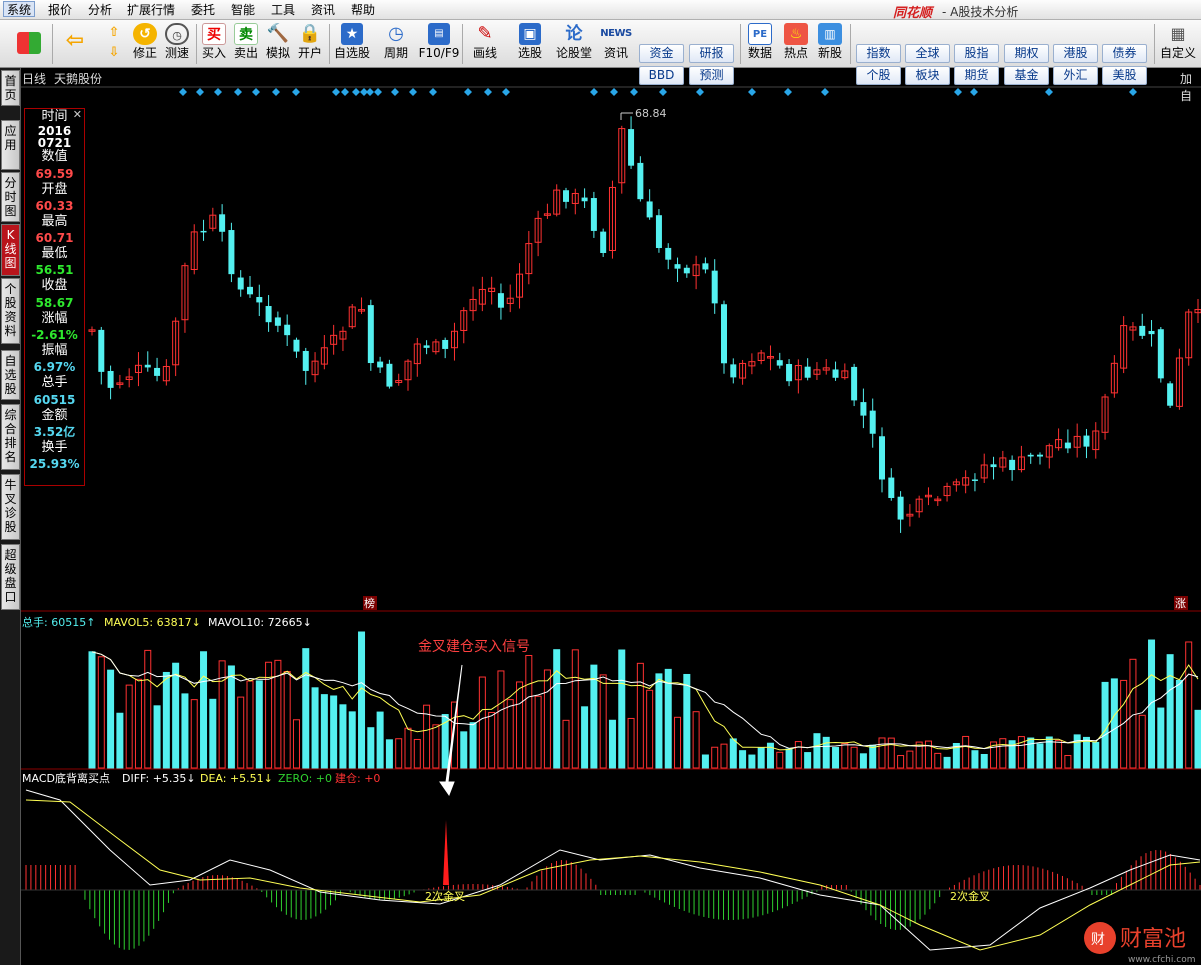  What do you see at coordinates (54, 286) in the screenshot?
I see `info-label: 收盘` at bounding box center [54, 286].